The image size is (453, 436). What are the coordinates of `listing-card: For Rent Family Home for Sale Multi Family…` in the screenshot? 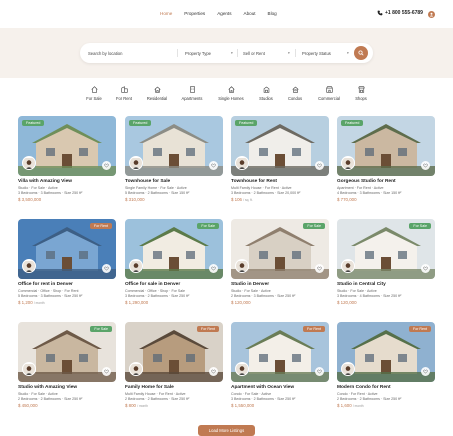 It's located at (174, 366).